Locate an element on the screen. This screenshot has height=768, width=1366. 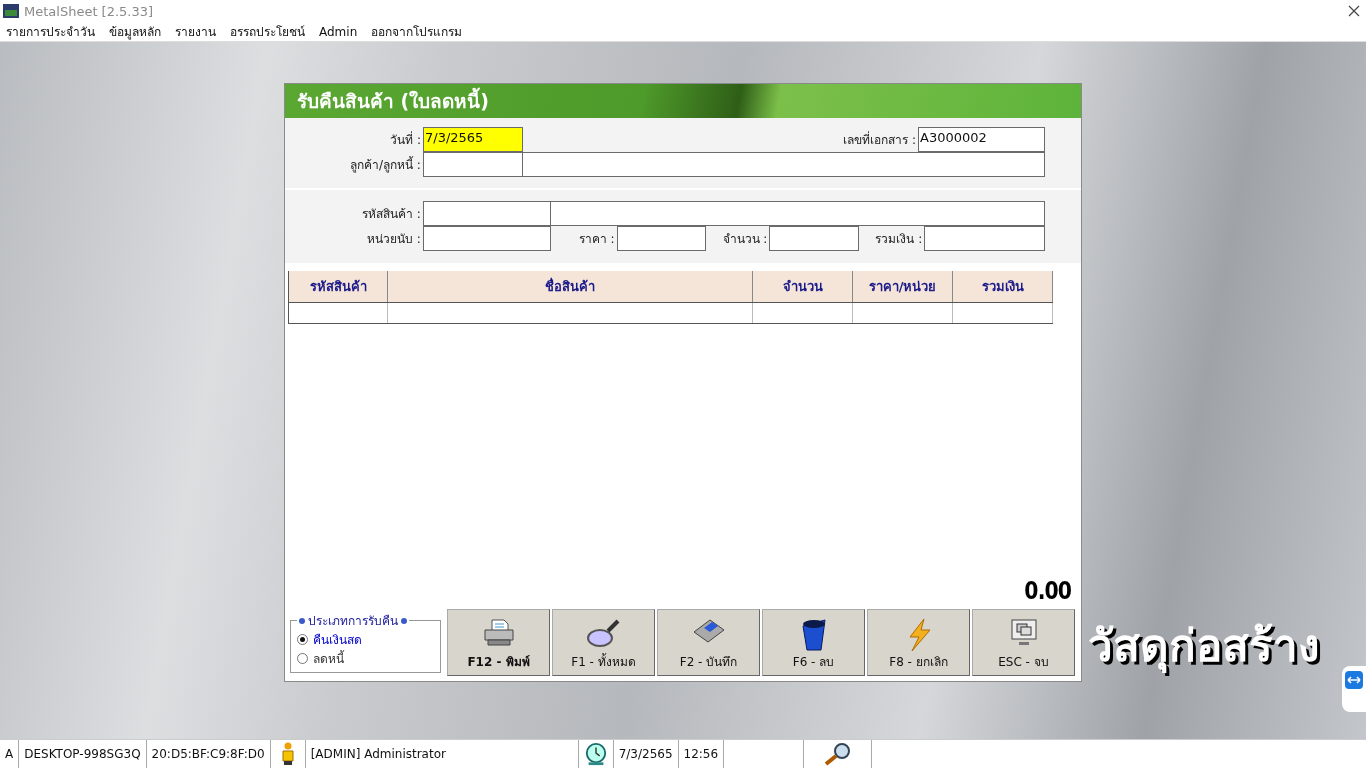
close-icon is located at coordinates (1354, 11).